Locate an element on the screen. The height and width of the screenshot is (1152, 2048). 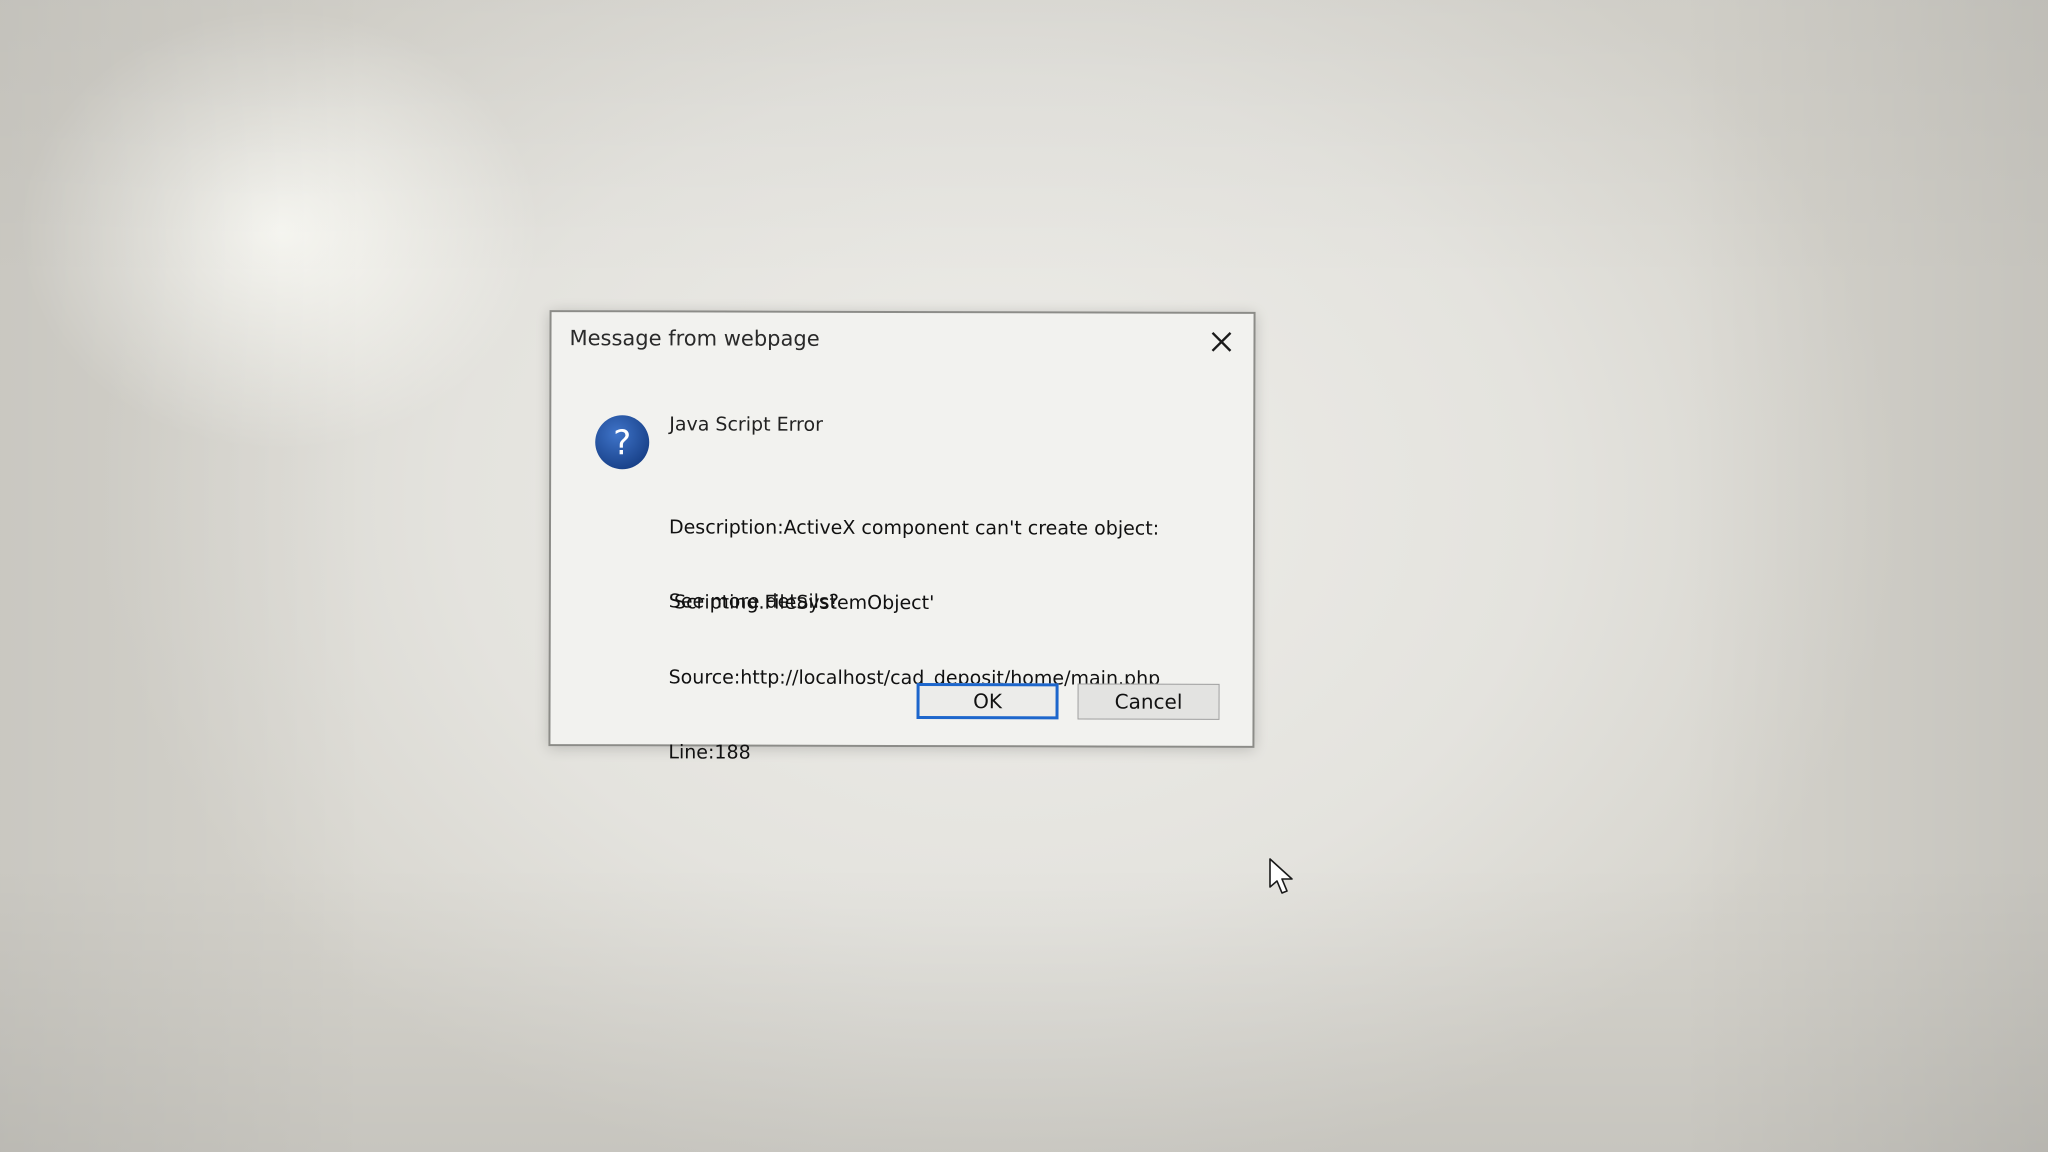
ok-button: OK is located at coordinates (987, 701).